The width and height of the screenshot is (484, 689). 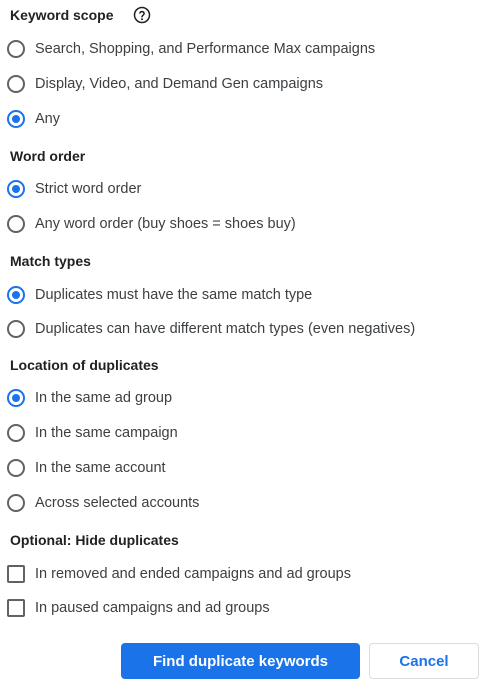 What do you see at coordinates (106, 433) in the screenshot?
I see `radio-option-label: In the same campaign` at bounding box center [106, 433].